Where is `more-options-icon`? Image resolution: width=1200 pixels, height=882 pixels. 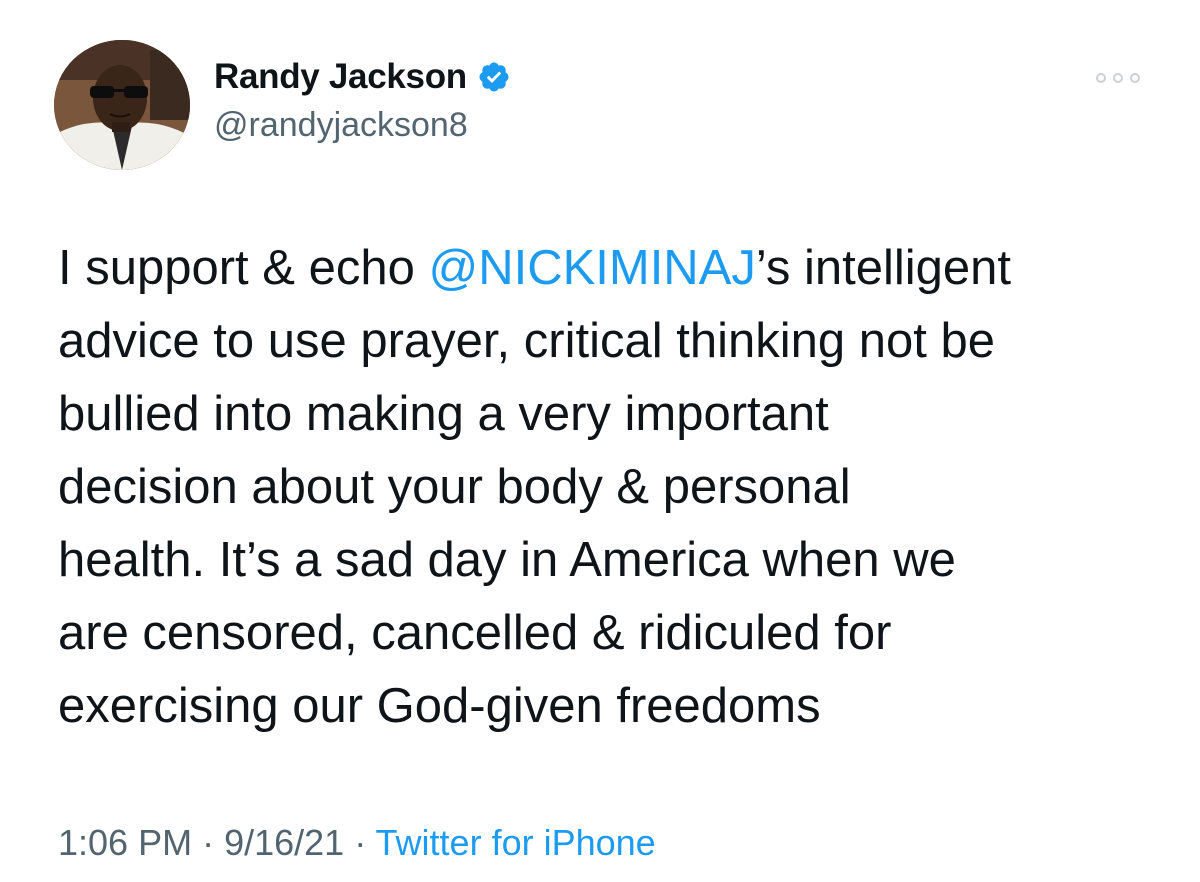
more-options-icon is located at coordinates (1118, 78).